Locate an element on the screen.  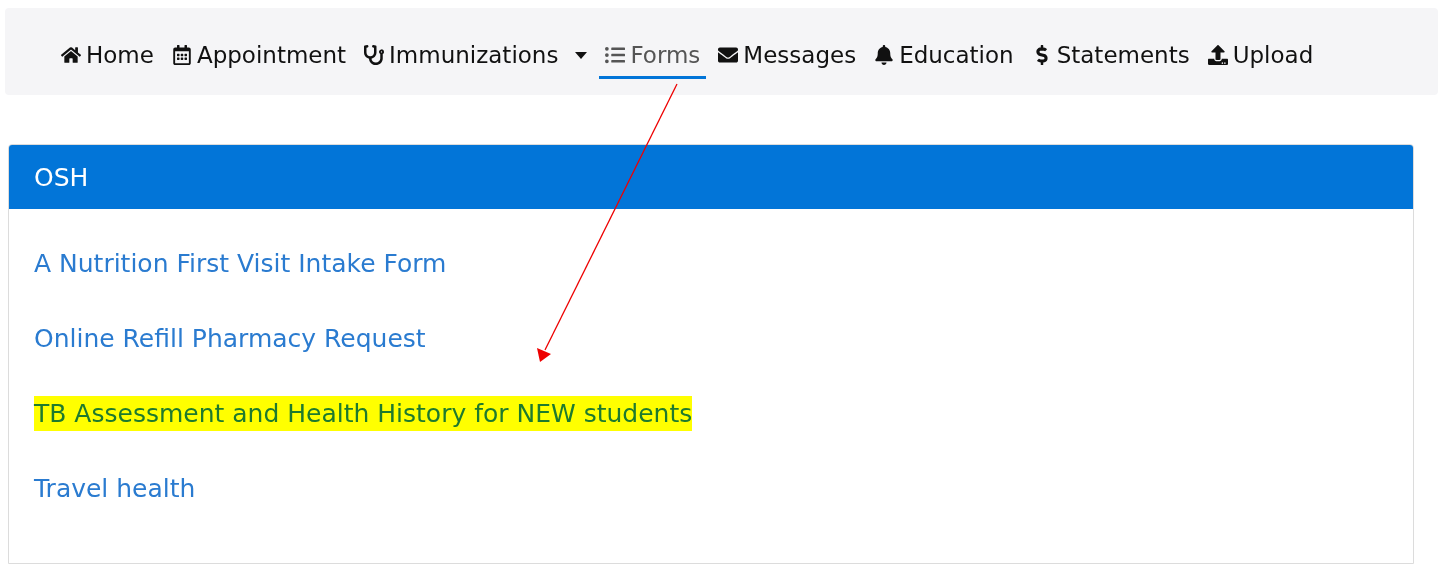
form-link: Travel health is located at coordinates (115, 488).